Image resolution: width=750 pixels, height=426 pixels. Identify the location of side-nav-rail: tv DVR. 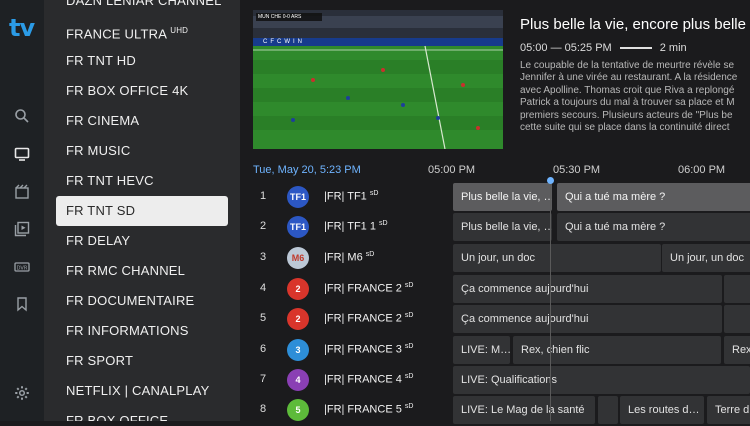
(22, 210).